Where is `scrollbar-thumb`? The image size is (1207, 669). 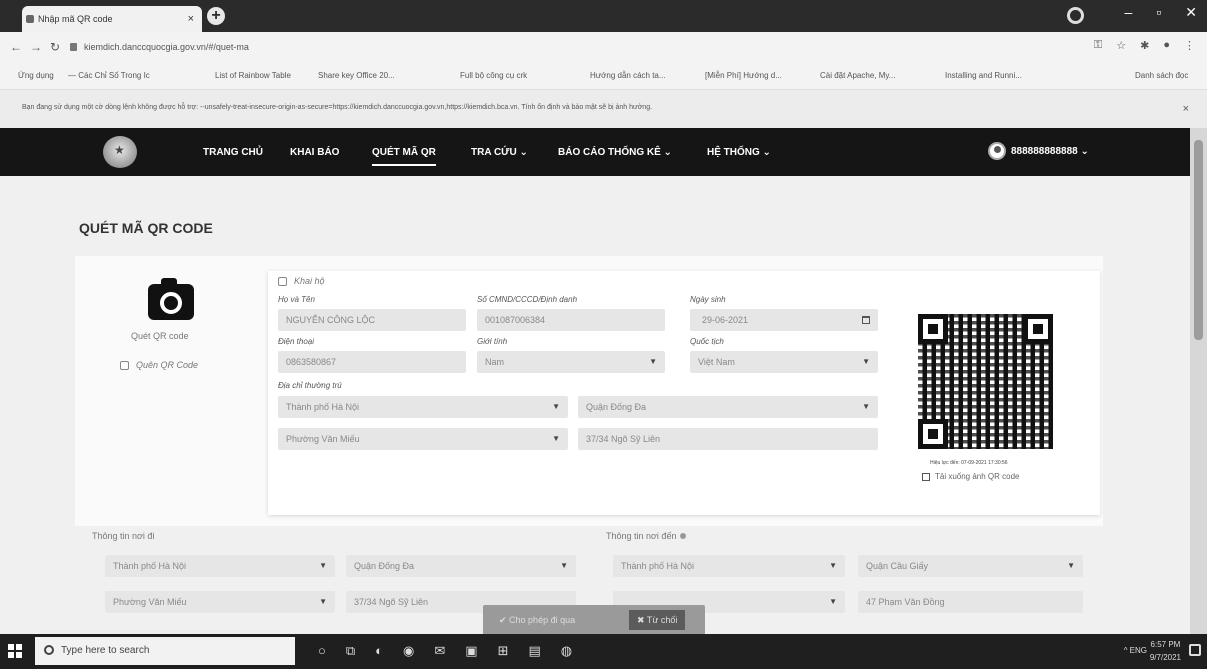 scrollbar-thumb is located at coordinates (1198, 240).